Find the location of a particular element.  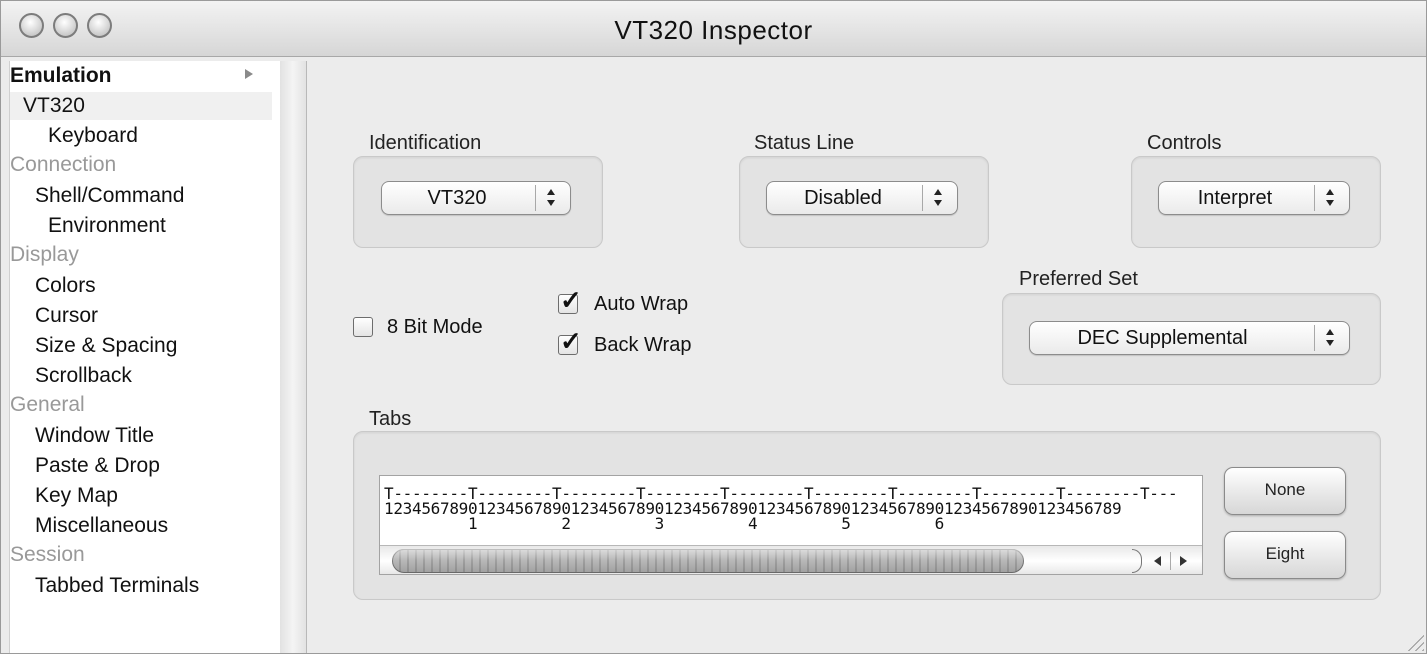

auto-wrap-label: Auto Wrap is located at coordinates (641, 304).